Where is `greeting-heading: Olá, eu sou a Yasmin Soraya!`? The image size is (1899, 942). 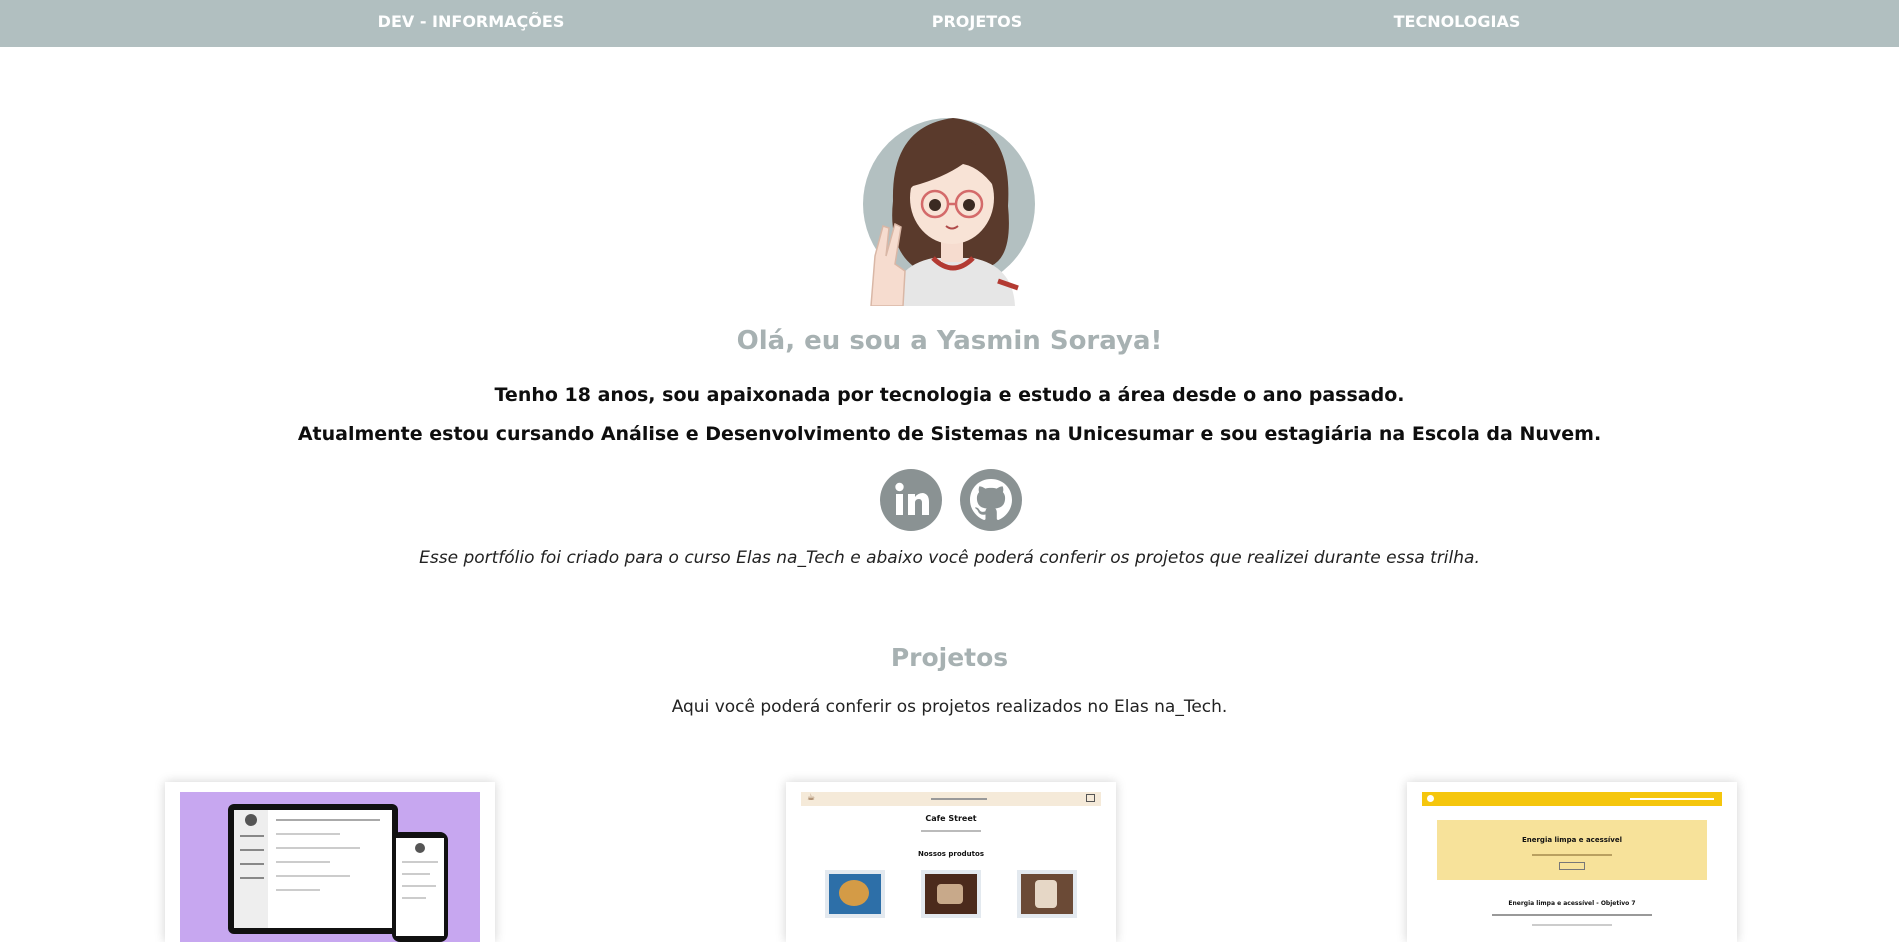 greeting-heading: Olá, eu sou a Yasmin Soraya! is located at coordinates (949, 341).